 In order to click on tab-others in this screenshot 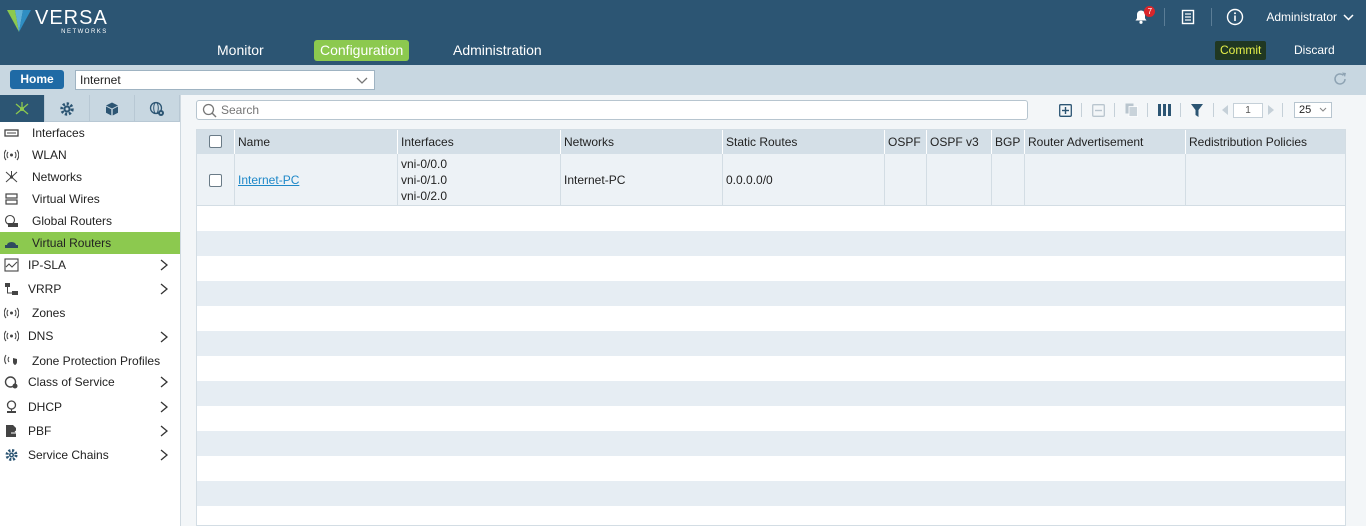, I will do `click(157, 108)`.